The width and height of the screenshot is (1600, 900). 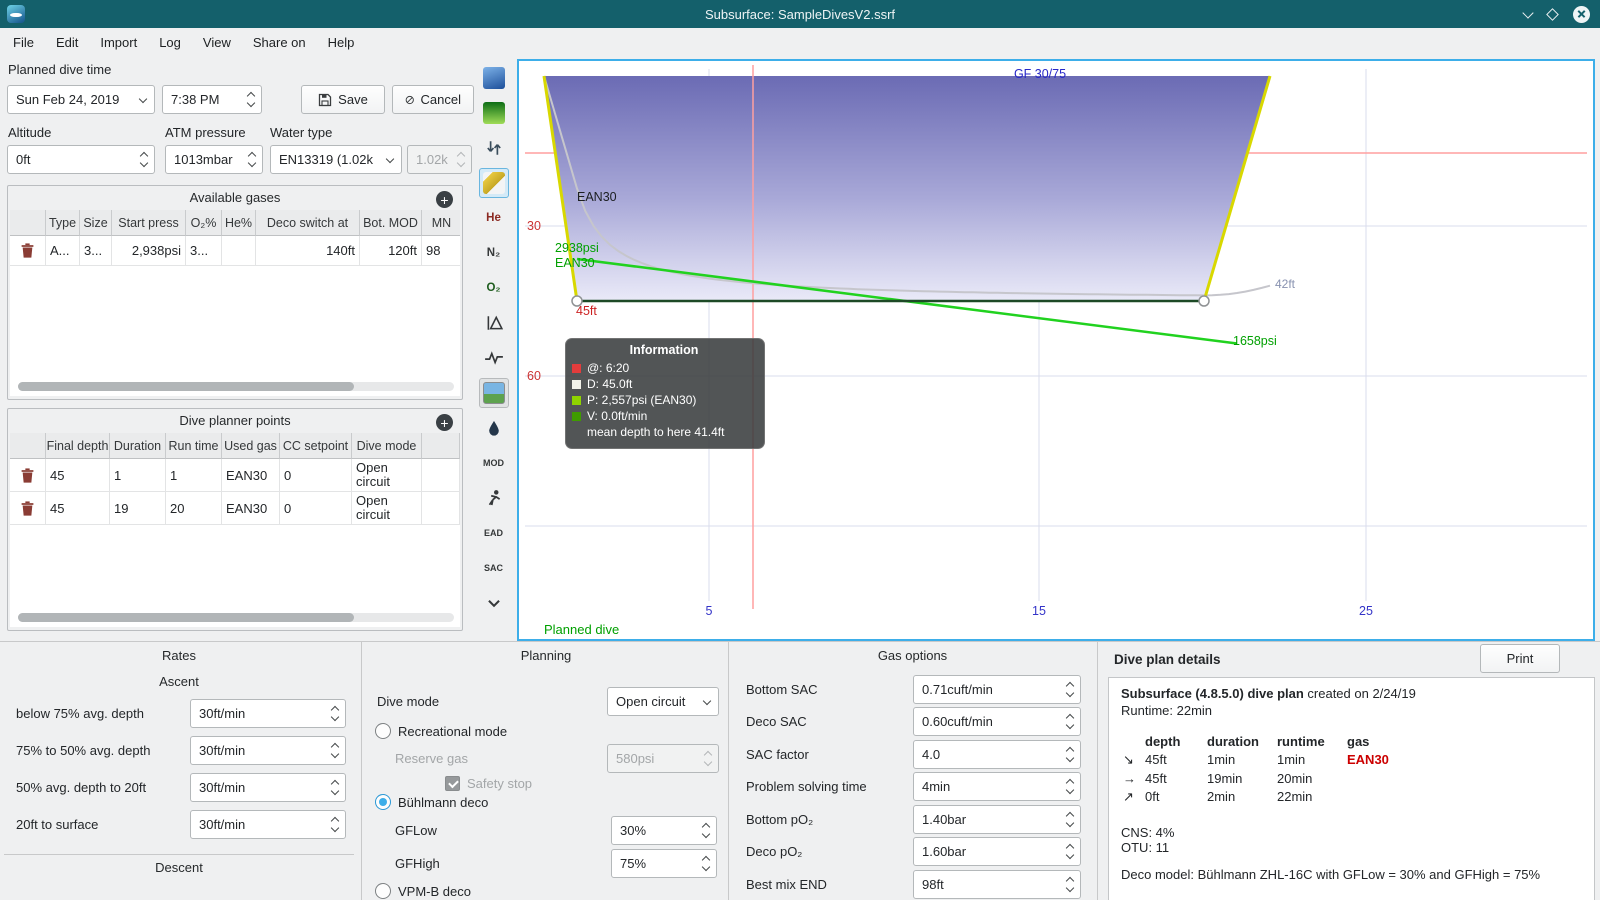 What do you see at coordinates (997, 819) in the screenshot?
I see `bottom-po2-spinner: 1.40bar` at bounding box center [997, 819].